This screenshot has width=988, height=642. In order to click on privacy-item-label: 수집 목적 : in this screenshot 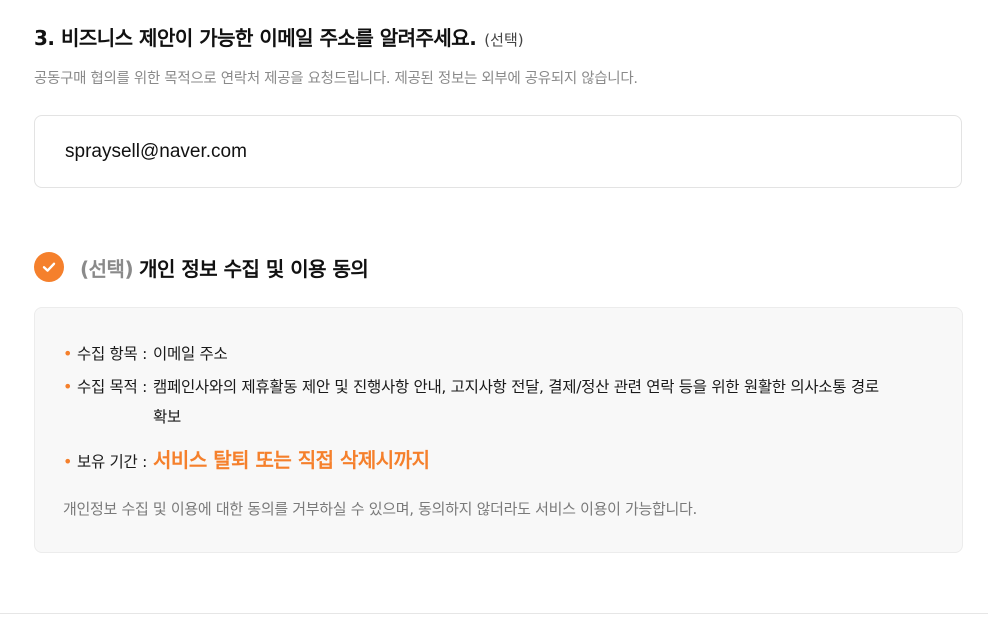, I will do `click(112, 387)`.